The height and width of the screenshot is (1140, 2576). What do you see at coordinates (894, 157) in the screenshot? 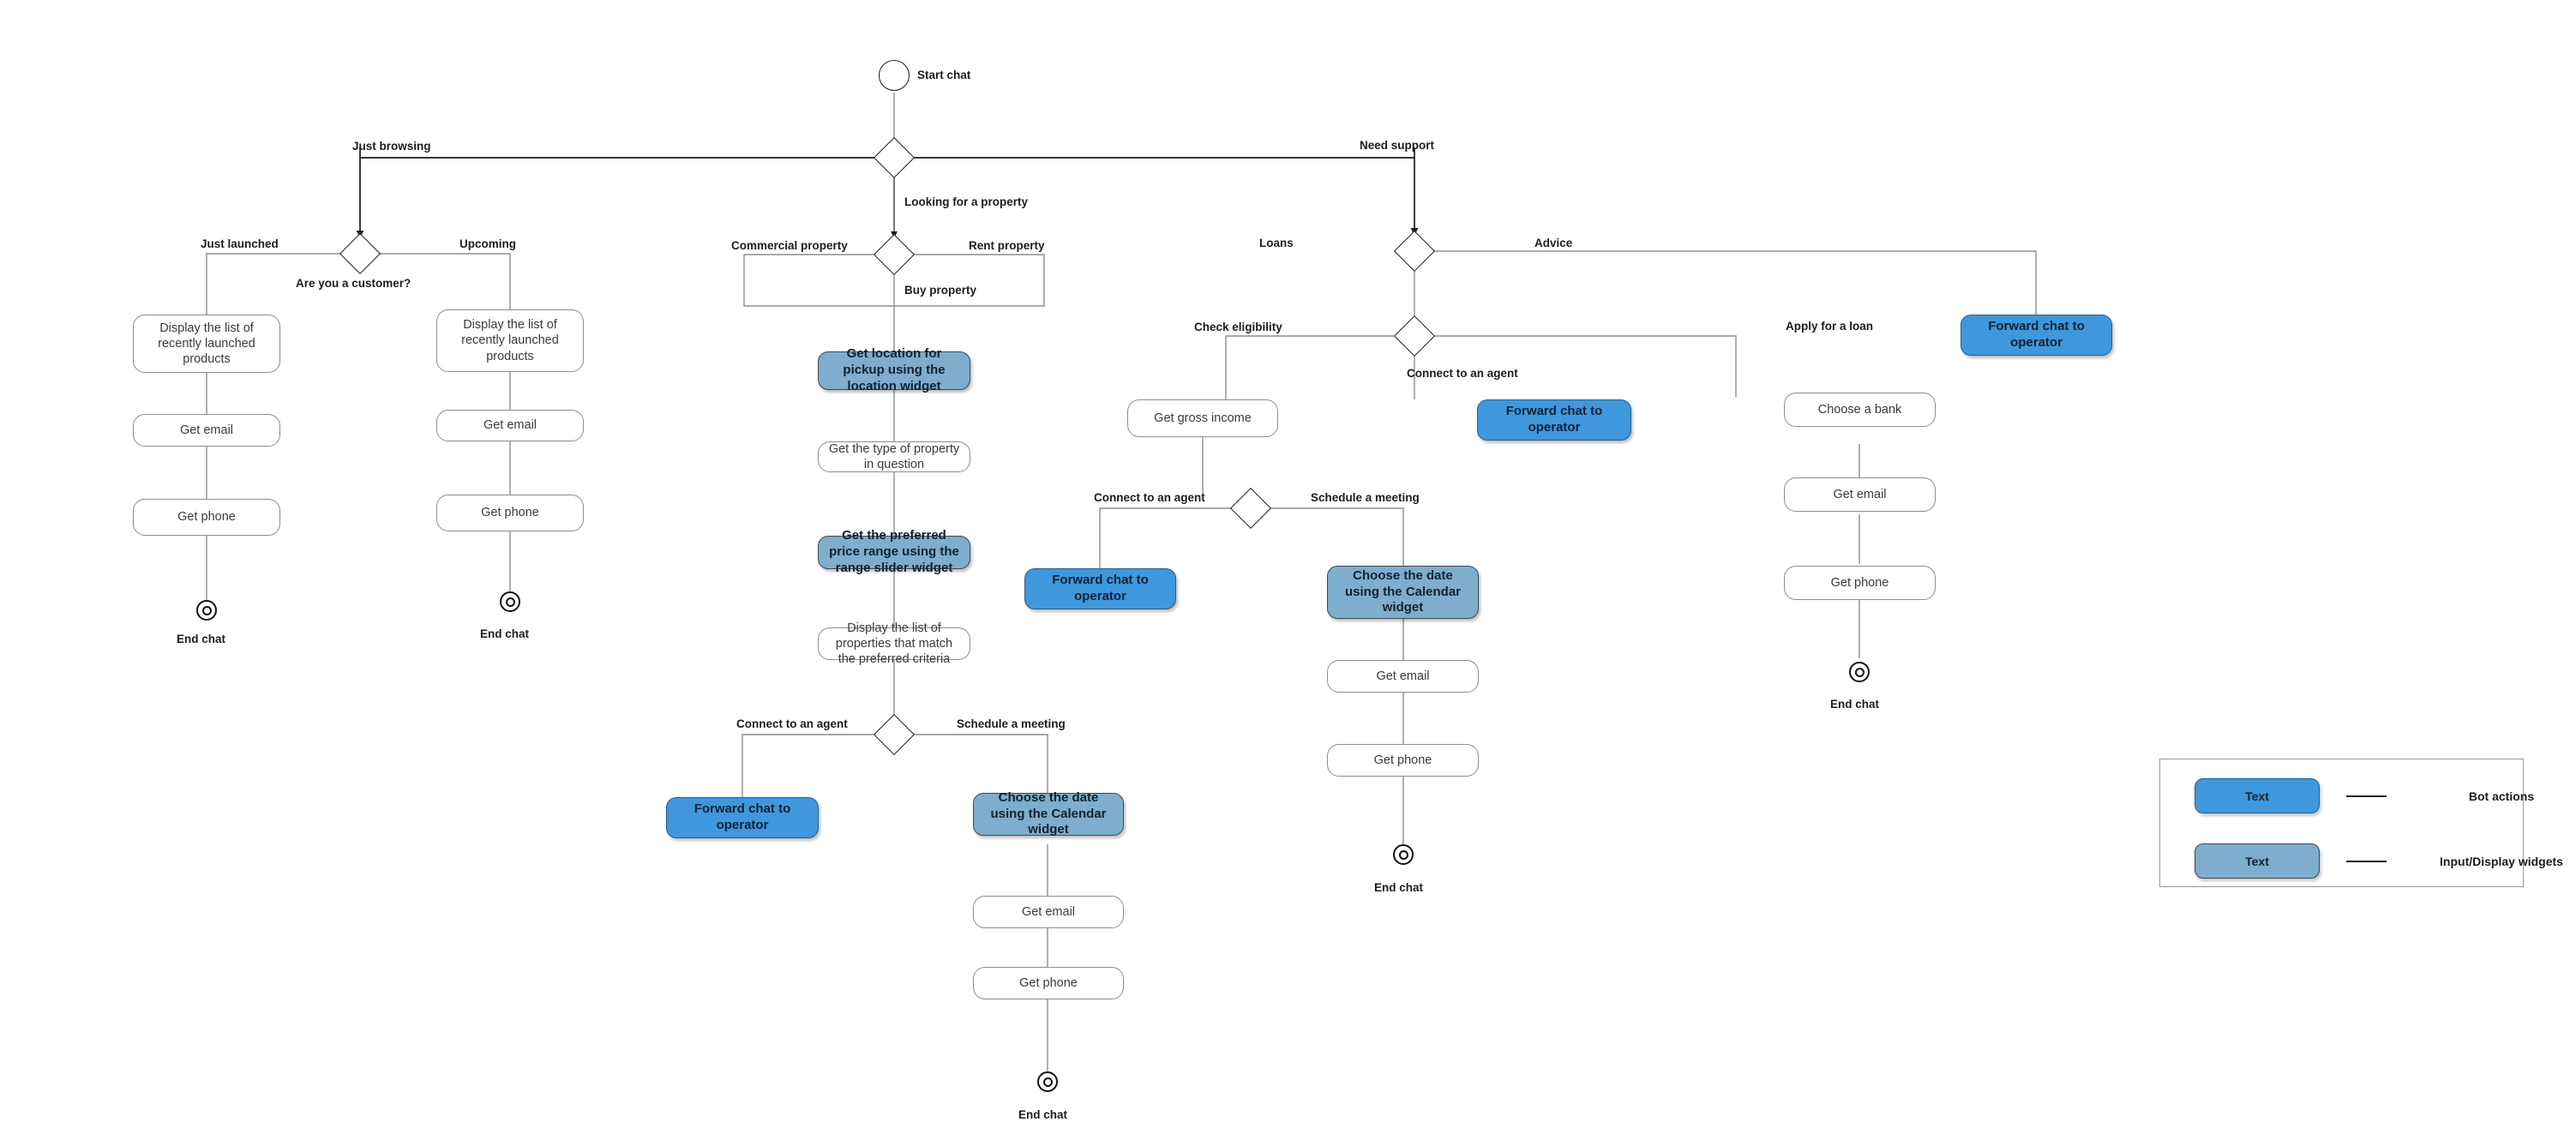
I see `decision-root` at bounding box center [894, 157].